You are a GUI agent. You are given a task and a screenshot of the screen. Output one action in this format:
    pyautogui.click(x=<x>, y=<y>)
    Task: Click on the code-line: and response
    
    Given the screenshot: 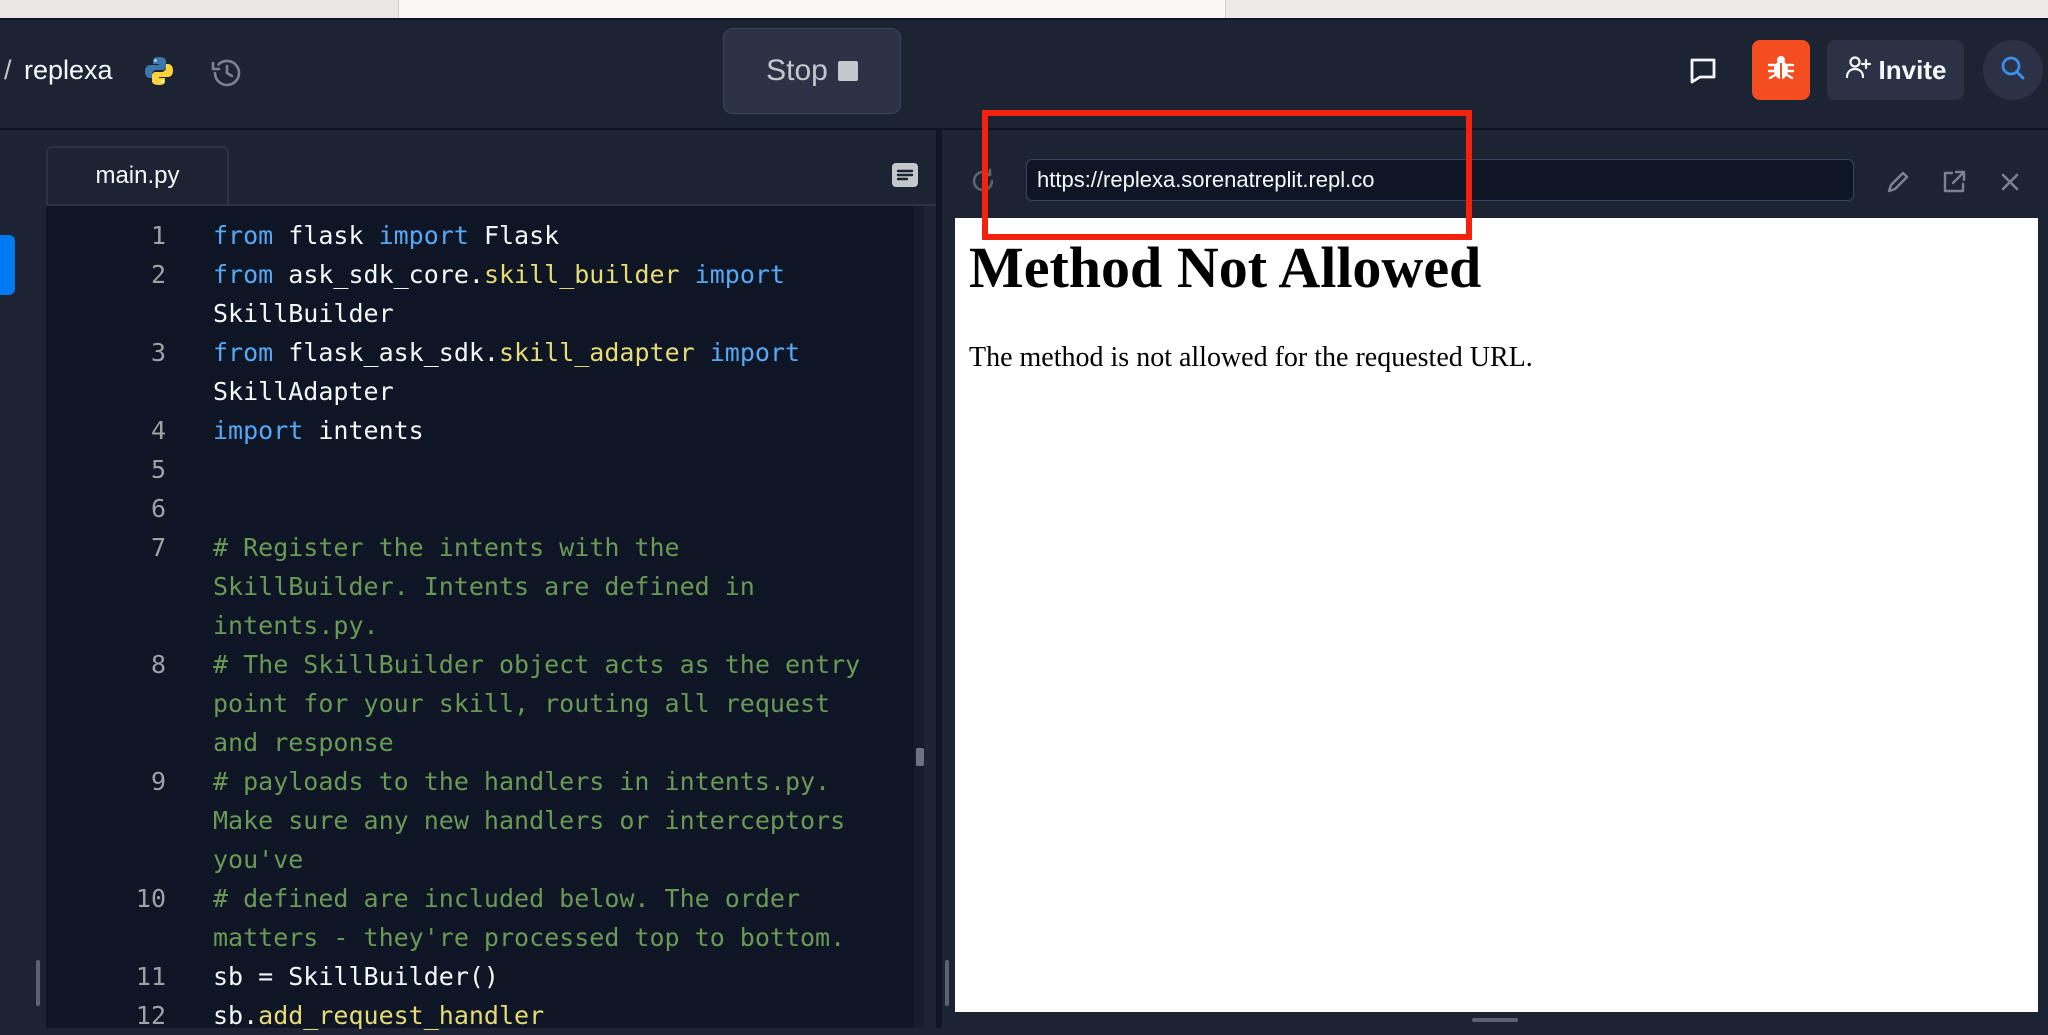 What is the action you would take?
    pyautogui.click(x=481, y=742)
    